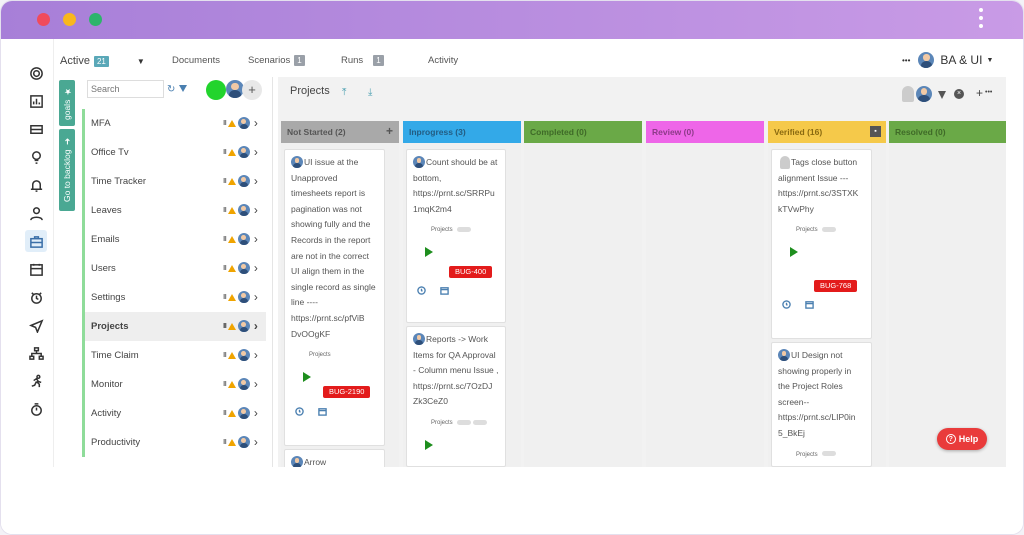  I want to click on tab-documents-label: Documents, so click(196, 60).